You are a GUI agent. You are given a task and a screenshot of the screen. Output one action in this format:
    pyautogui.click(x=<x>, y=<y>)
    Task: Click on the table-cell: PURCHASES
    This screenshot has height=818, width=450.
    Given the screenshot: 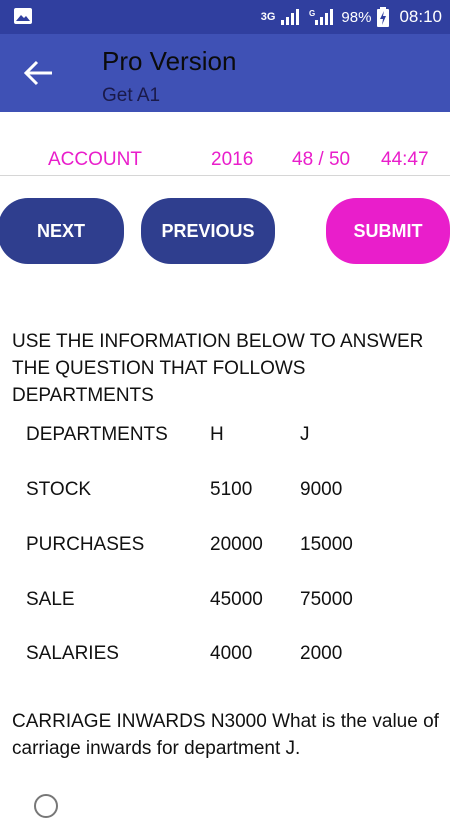 What is the action you would take?
    pyautogui.click(x=85, y=544)
    